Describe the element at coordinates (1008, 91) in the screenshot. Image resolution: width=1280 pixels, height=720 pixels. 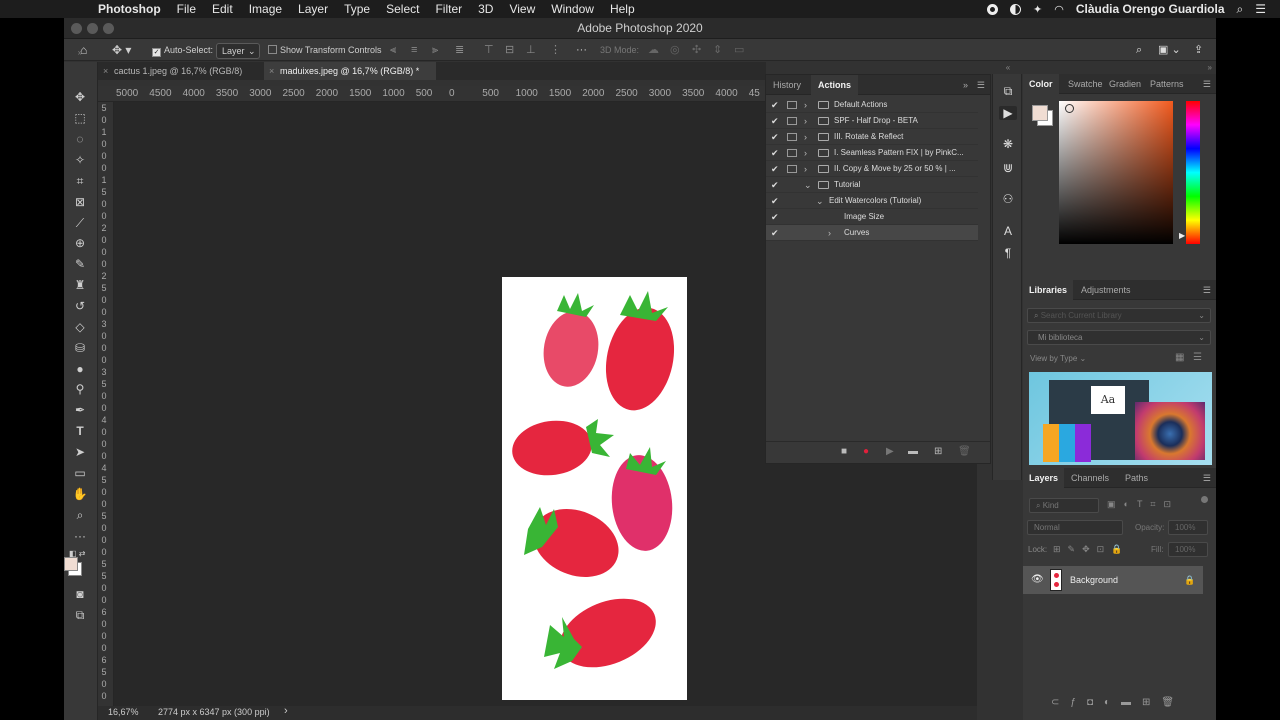
I see `history-panel-icon: ⧉` at that location.